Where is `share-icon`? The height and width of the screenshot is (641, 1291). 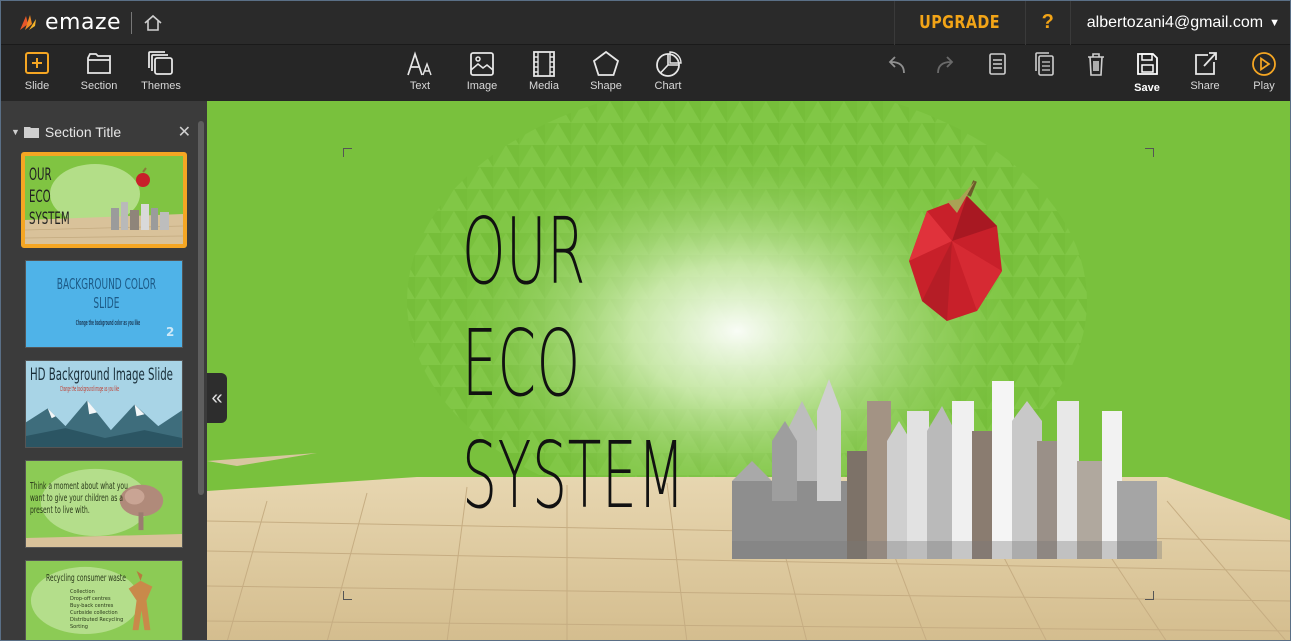
share-icon is located at coordinates (1206, 63).